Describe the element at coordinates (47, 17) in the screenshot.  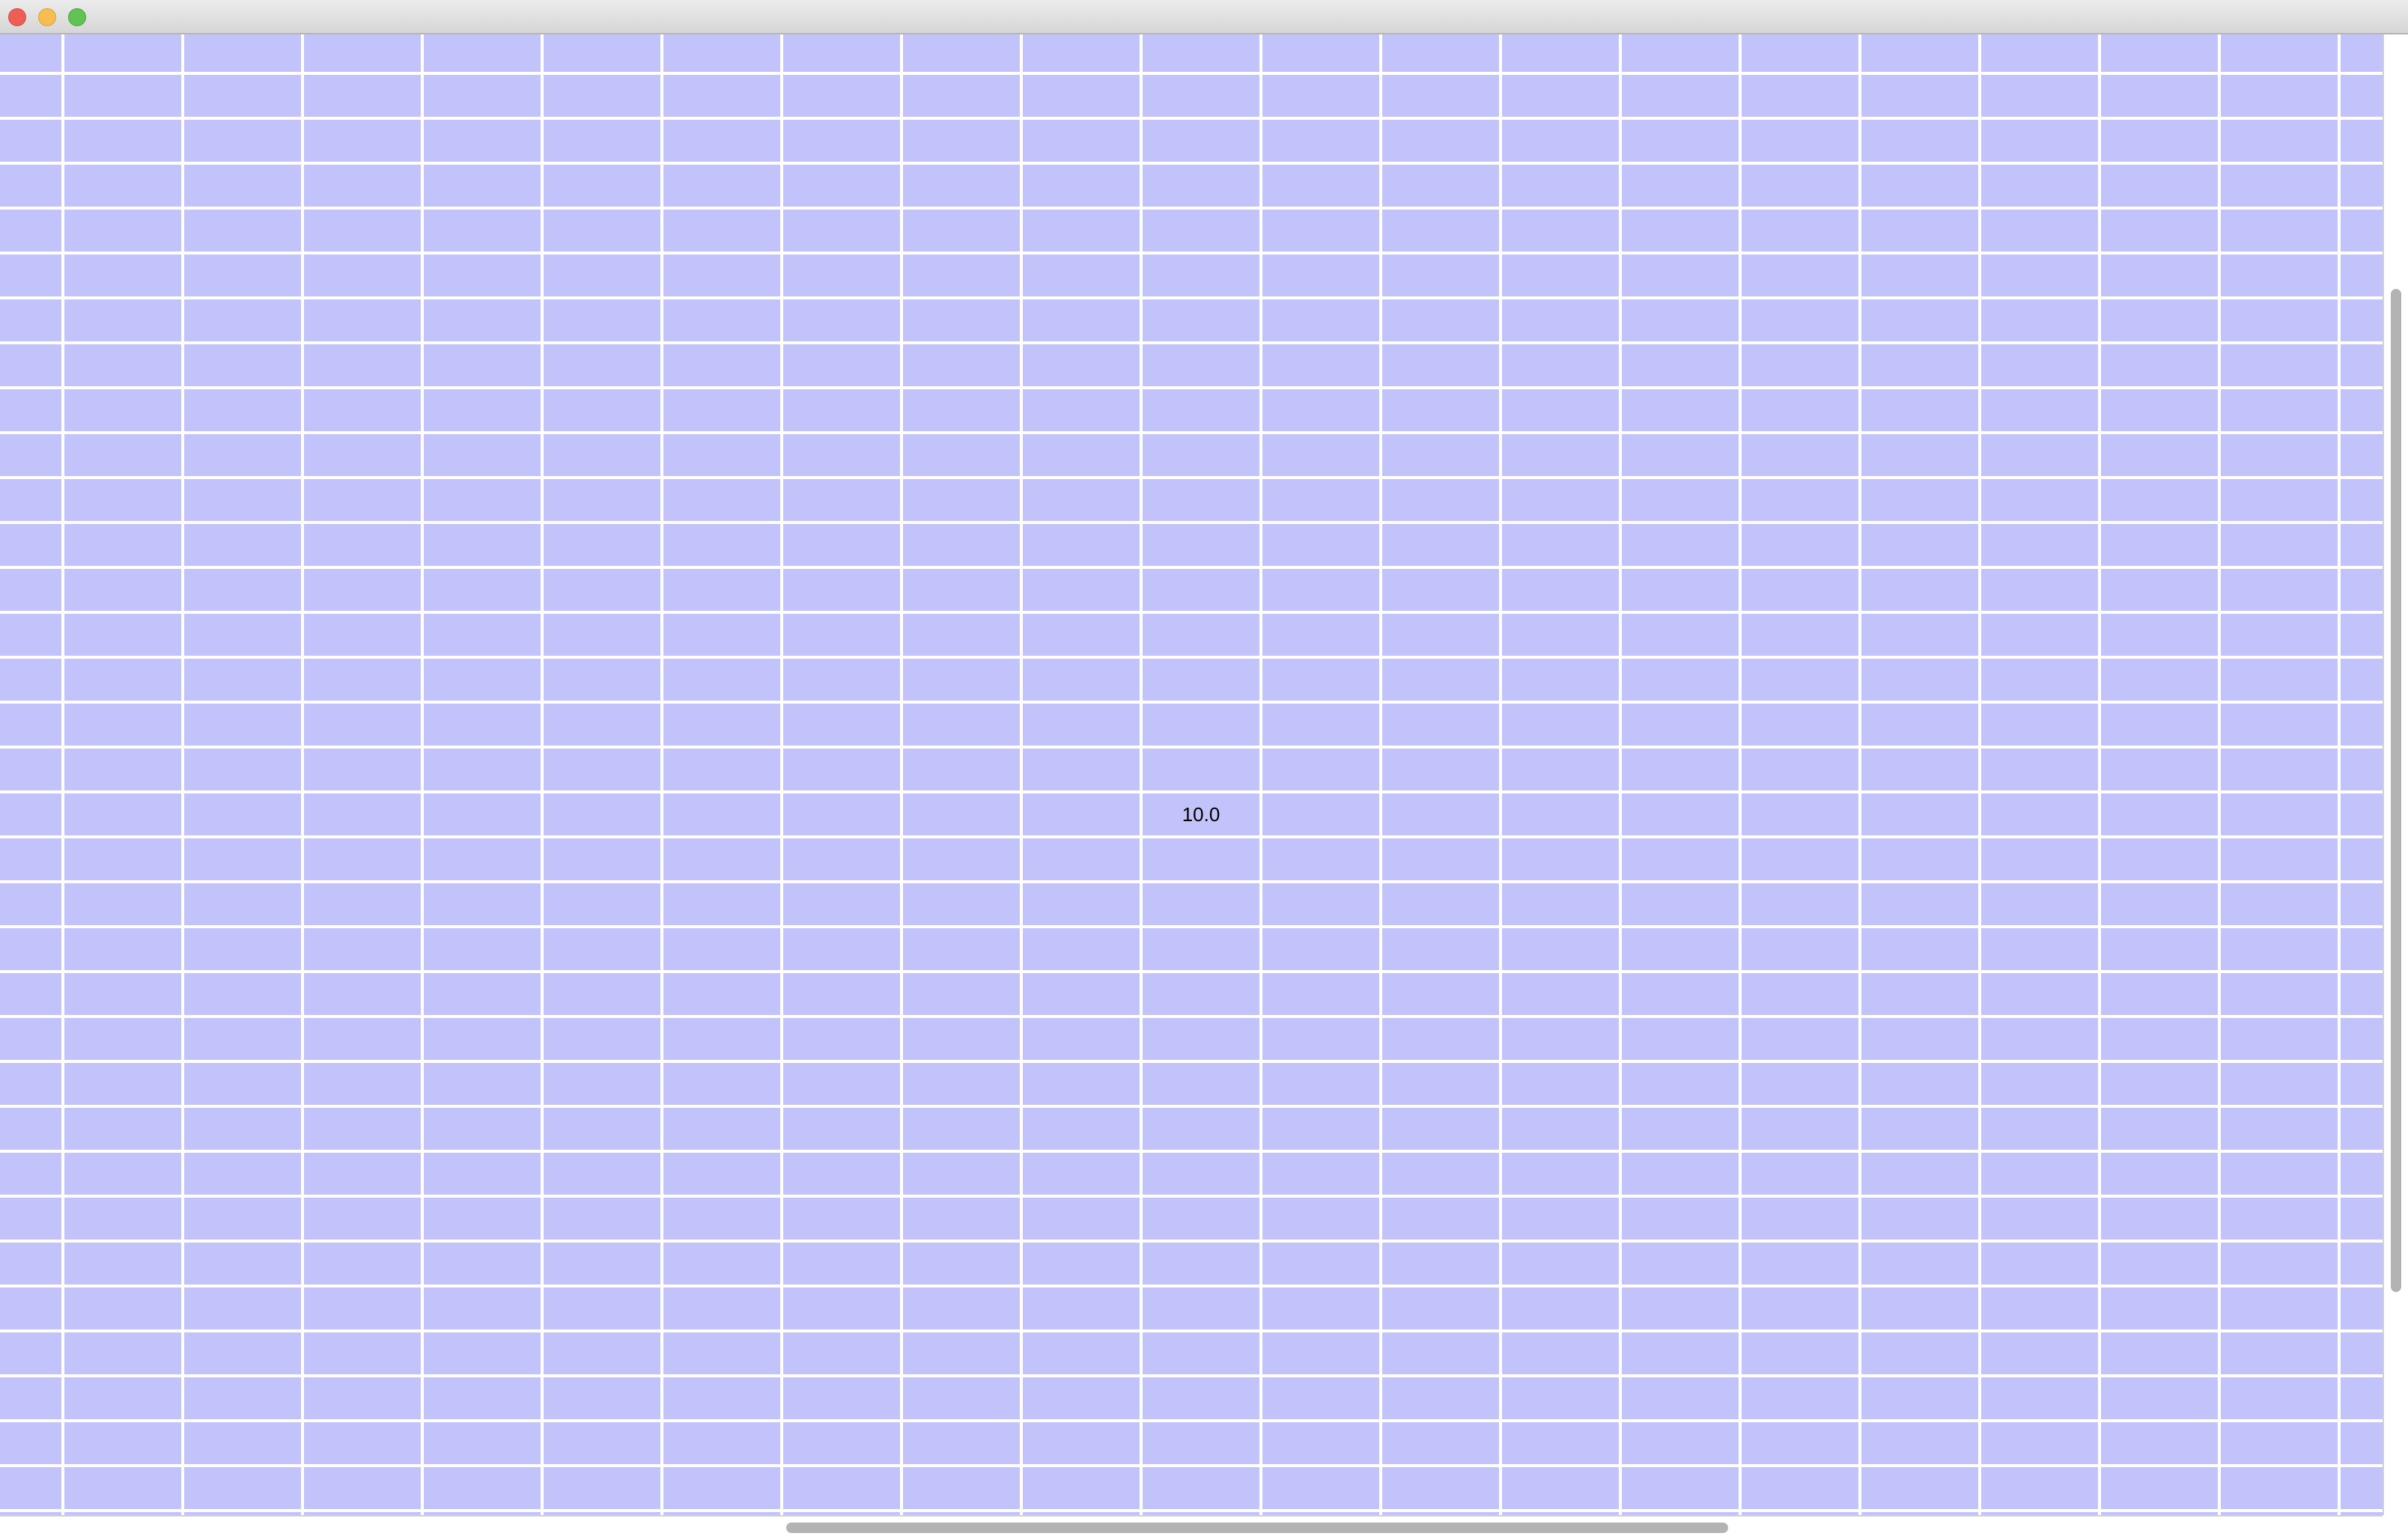
I see `minimize-button` at that location.